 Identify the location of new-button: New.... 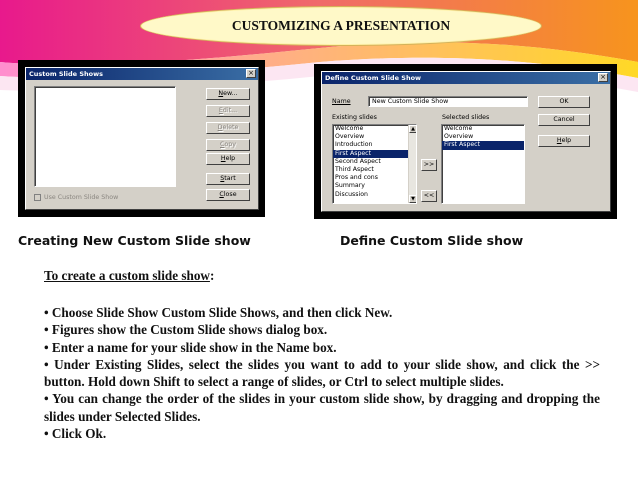
(228, 94).